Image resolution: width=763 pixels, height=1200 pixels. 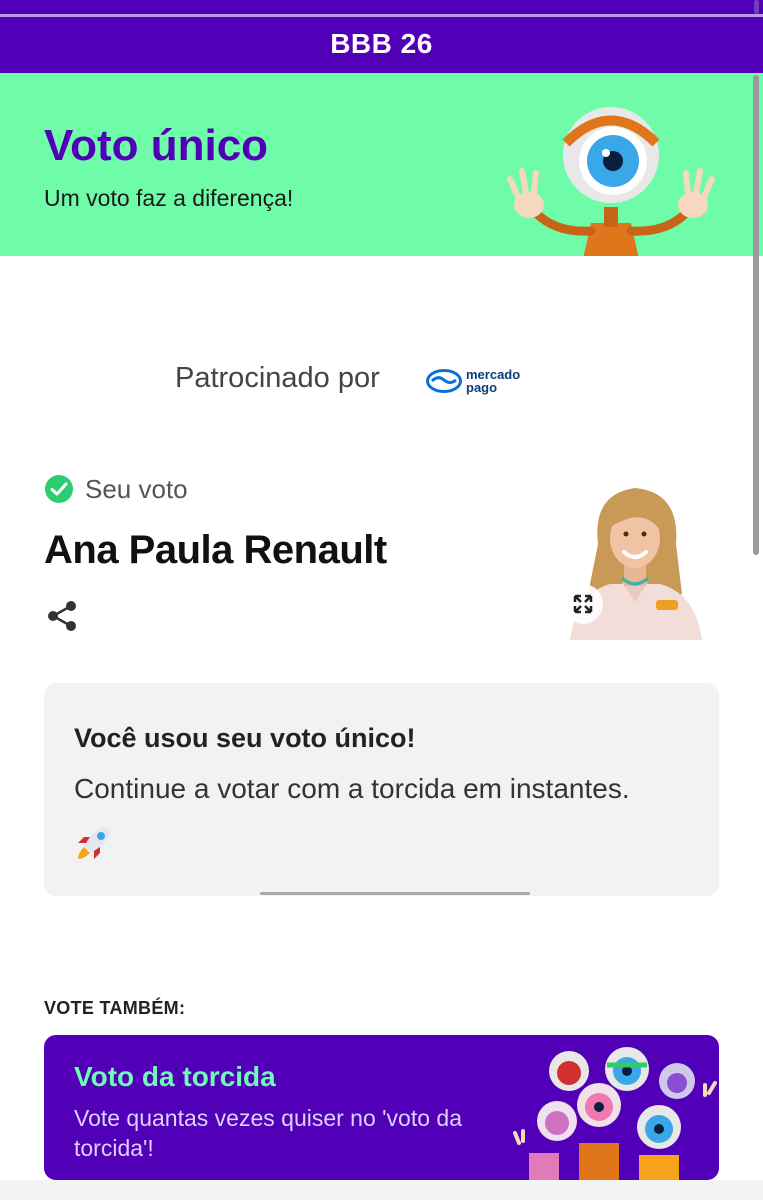 What do you see at coordinates (615, 1113) in the screenshot?
I see `mascot-group-icon` at bounding box center [615, 1113].